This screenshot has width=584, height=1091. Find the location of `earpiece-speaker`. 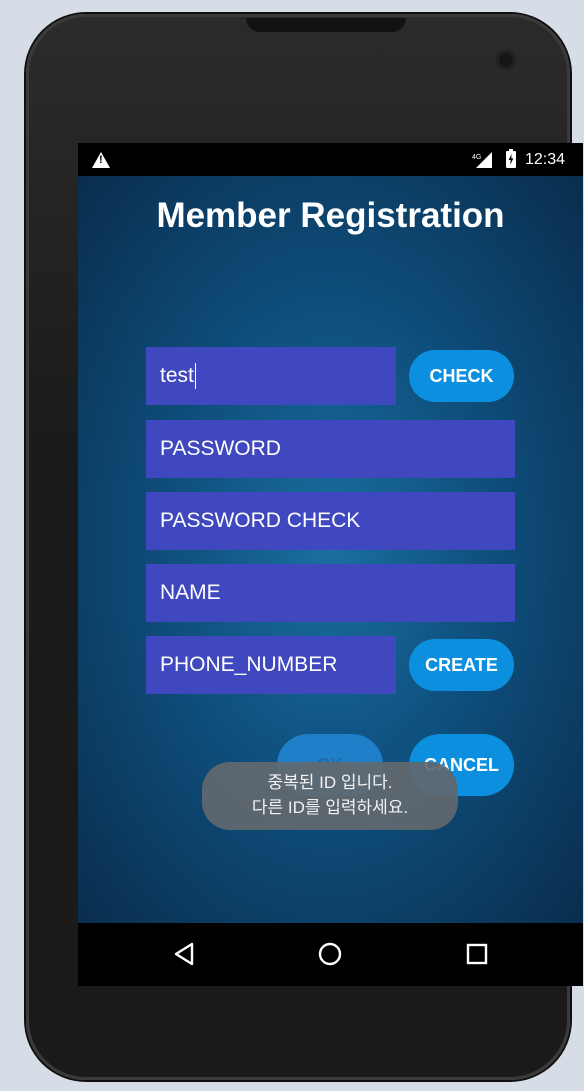

earpiece-speaker is located at coordinates (326, 25).